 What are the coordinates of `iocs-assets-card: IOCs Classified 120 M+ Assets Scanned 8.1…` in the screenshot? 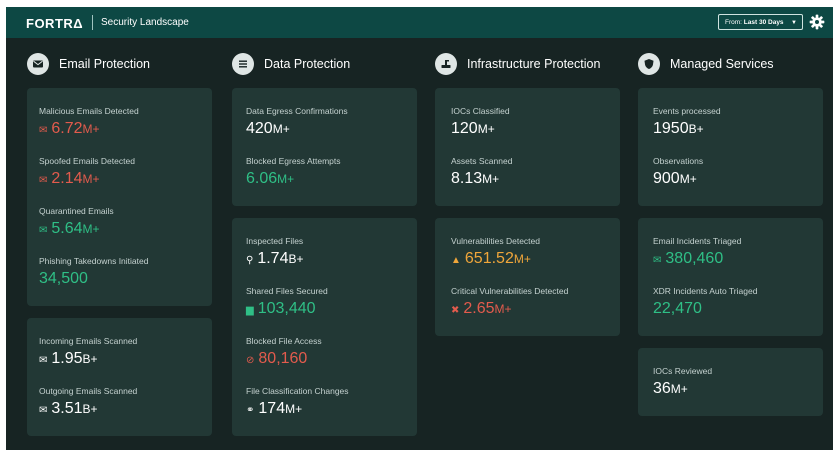 It's located at (527, 147).